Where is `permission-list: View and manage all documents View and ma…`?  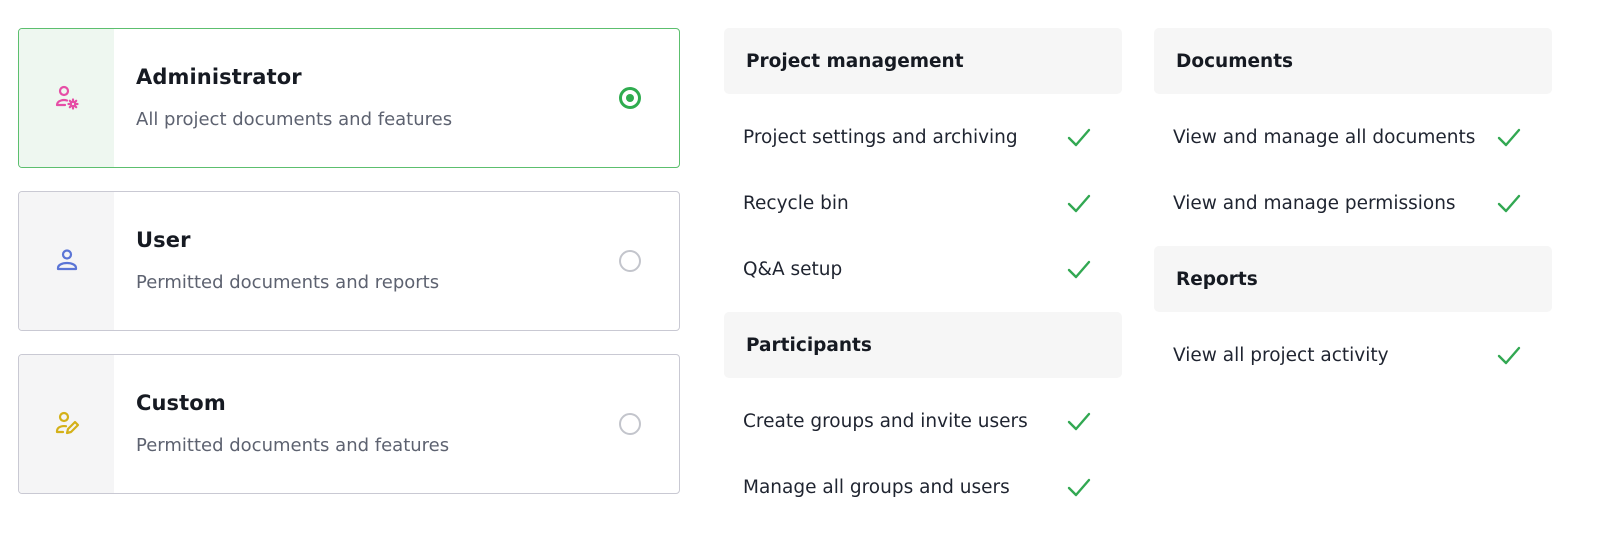 permission-list: View and manage all documents View and ma… is located at coordinates (1353, 170).